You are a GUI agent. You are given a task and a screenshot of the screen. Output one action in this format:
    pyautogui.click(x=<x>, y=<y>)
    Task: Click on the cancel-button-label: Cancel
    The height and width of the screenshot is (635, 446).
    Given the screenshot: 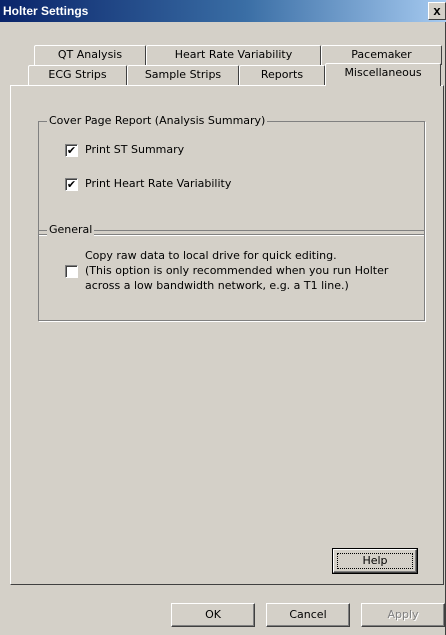 What is the action you would take?
    pyautogui.click(x=308, y=614)
    